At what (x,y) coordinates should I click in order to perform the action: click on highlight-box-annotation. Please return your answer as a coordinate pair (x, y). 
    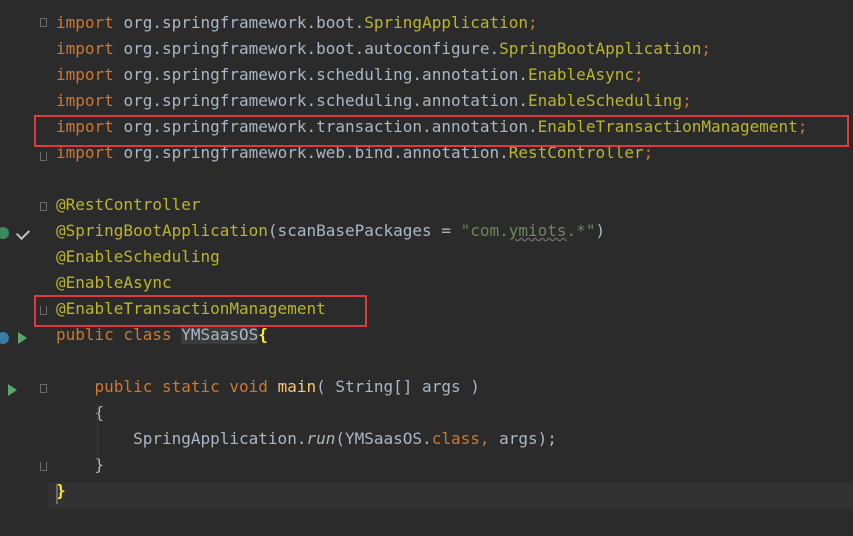
    Looking at the image, I should click on (200, 311).